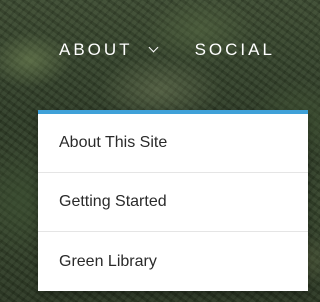  What do you see at coordinates (188, 50) in the screenshot?
I see `main-nav: ABOUT SOCIAL` at bounding box center [188, 50].